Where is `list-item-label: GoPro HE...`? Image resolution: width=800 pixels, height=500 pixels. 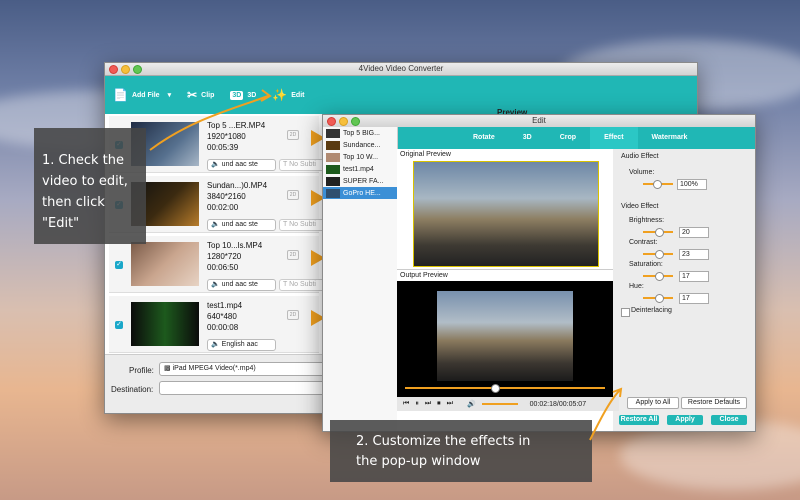
list-item-label: GoPro HE... is located at coordinates (362, 193).